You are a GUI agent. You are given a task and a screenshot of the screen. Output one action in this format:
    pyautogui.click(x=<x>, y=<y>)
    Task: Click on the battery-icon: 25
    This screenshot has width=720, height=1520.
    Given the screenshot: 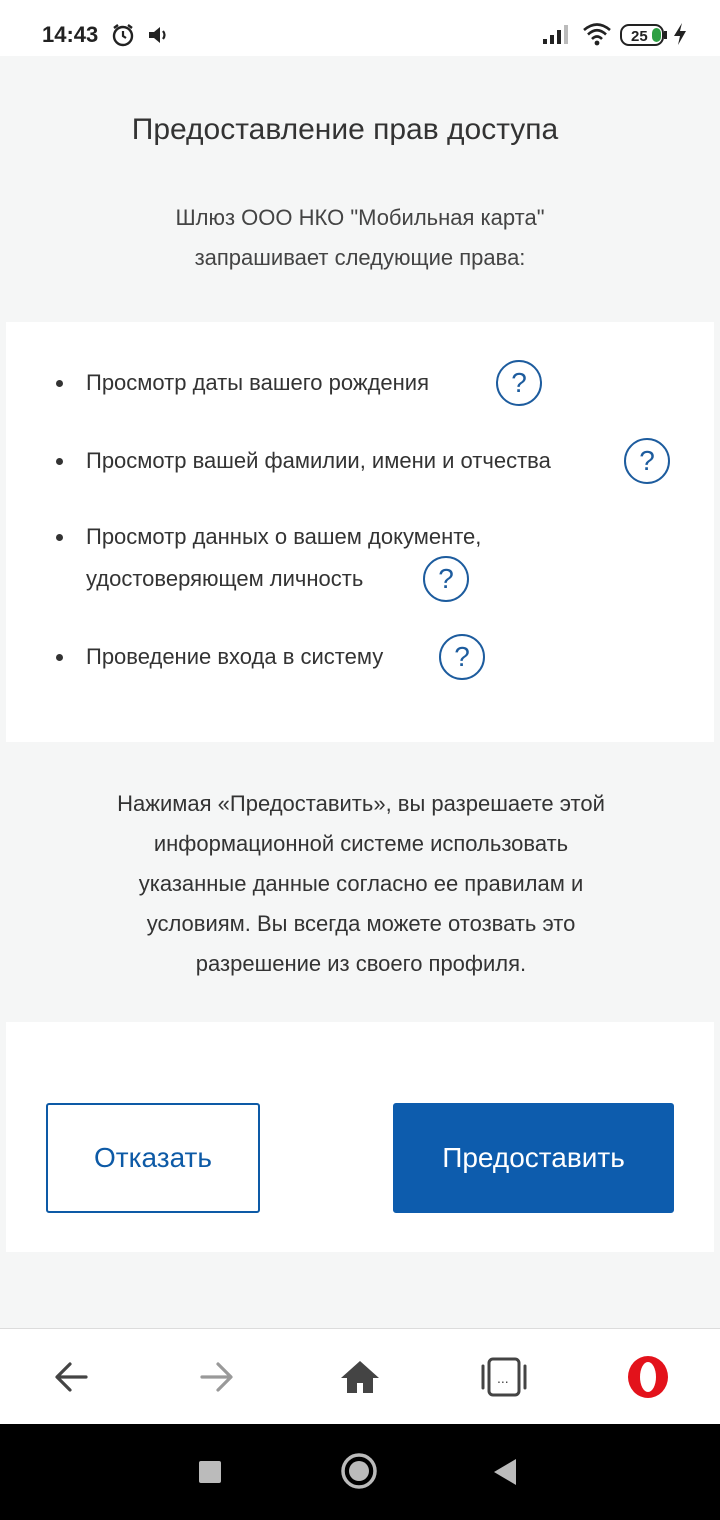 What is the action you would take?
    pyautogui.click(x=644, y=37)
    